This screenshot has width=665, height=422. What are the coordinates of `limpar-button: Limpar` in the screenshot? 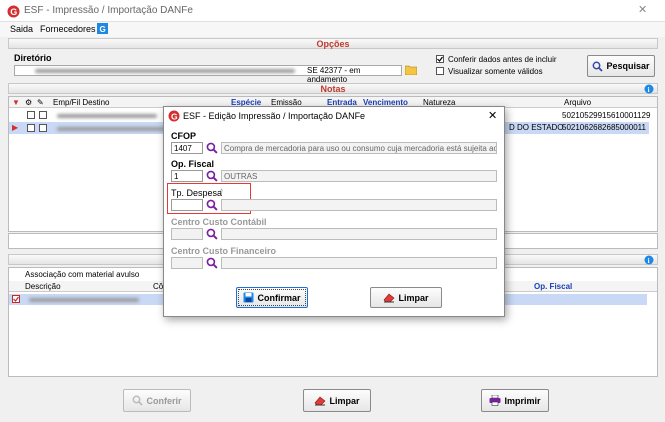 It's located at (337, 400).